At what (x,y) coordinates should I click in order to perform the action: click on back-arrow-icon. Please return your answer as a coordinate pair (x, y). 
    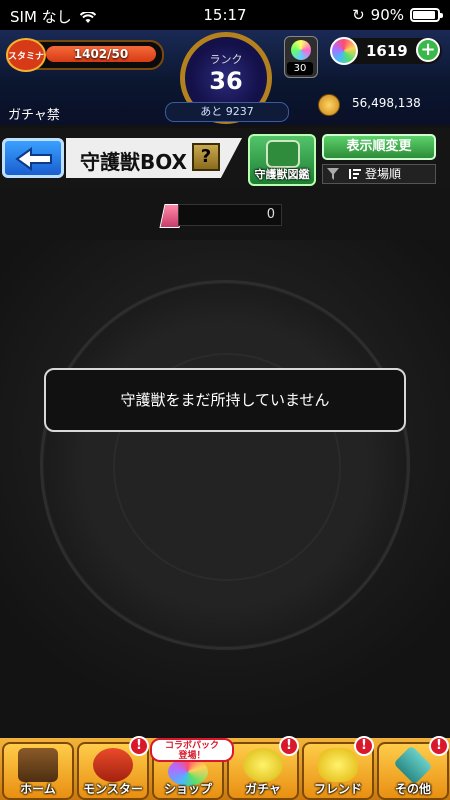
    Looking at the image, I should click on (33, 159).